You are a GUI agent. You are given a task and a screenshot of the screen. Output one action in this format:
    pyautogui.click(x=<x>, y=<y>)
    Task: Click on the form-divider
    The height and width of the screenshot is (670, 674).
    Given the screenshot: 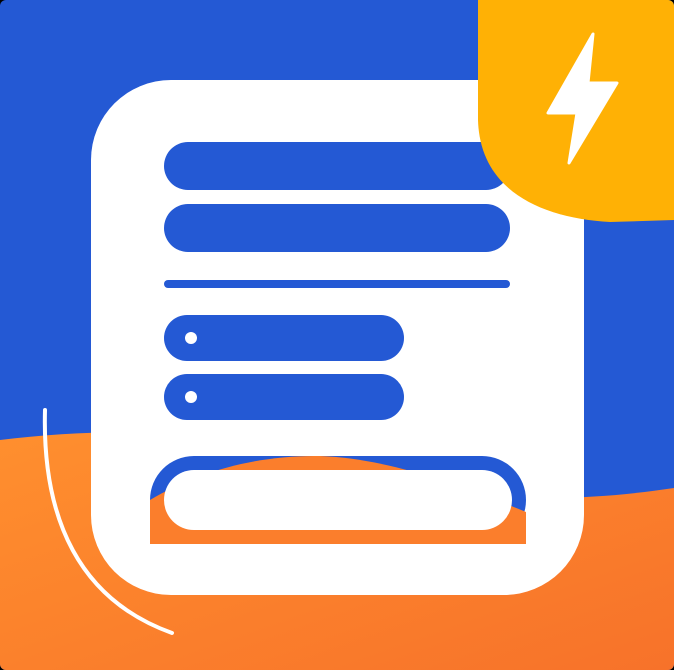 What is the action you would take?
    pyautogui.click(x=337, y=284)
    